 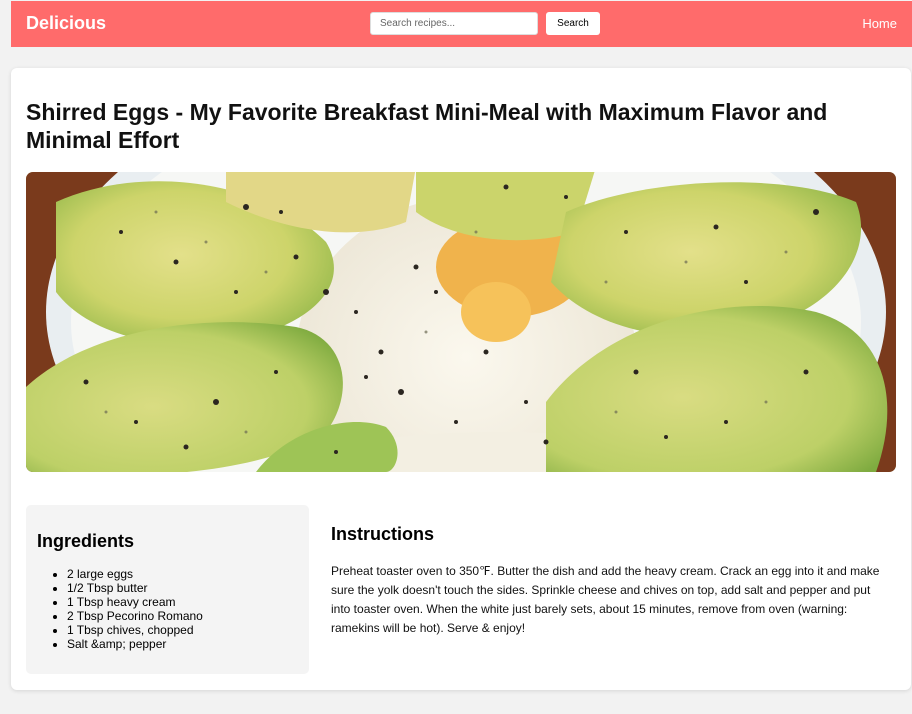 I want to click on ingredient-item: 1 Tbsp heavy cream, so click(x=135, y=602).